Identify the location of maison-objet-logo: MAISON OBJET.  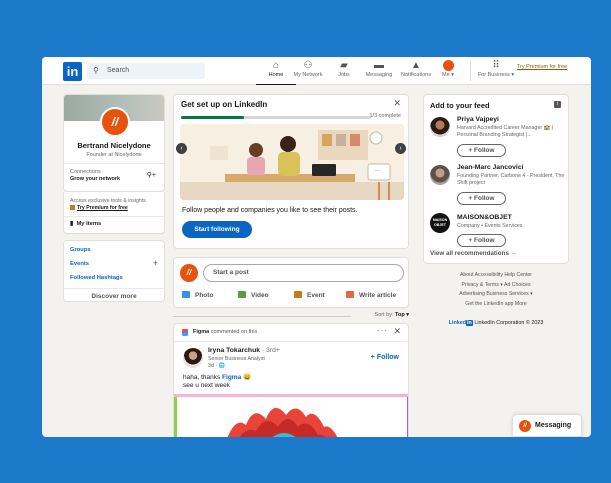
(440, 223).